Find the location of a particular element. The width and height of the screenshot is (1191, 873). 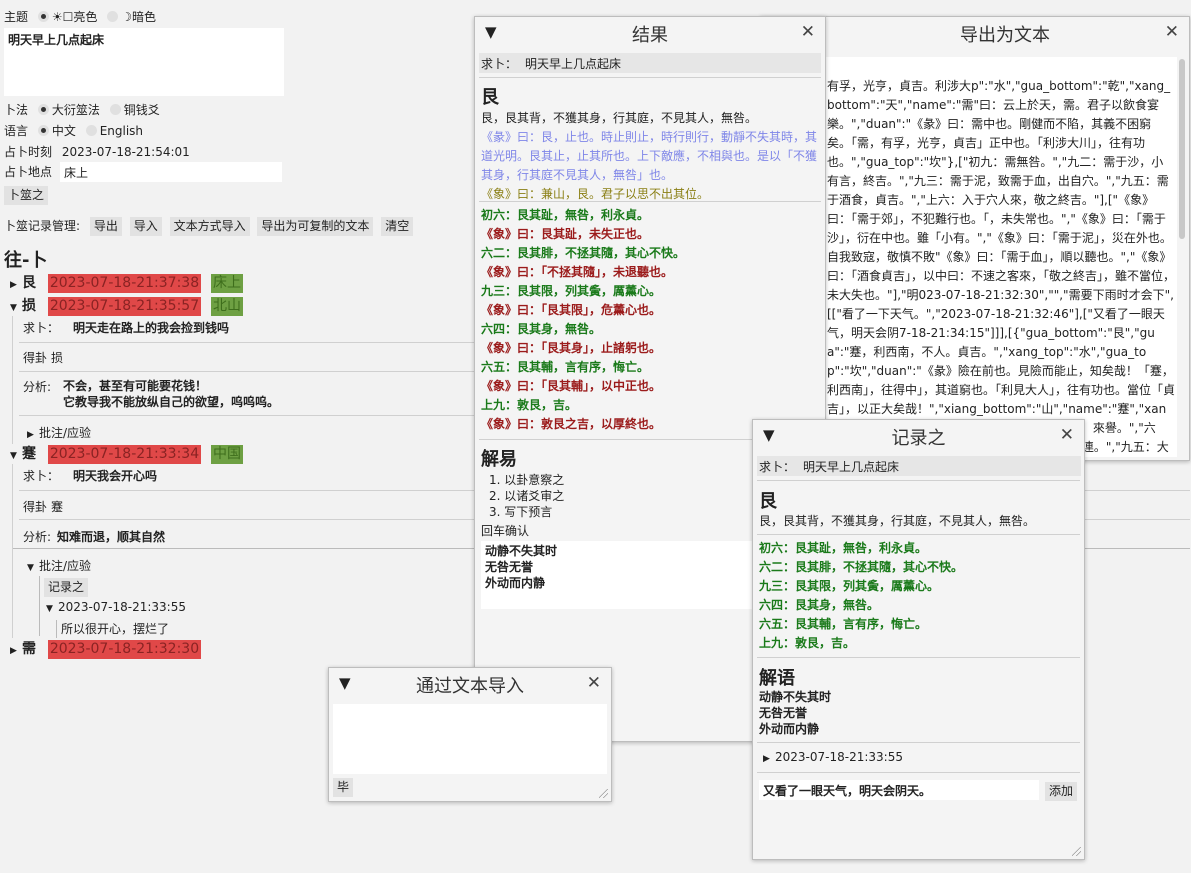

record-button: 记录之 is located at coordinates (66, 587).